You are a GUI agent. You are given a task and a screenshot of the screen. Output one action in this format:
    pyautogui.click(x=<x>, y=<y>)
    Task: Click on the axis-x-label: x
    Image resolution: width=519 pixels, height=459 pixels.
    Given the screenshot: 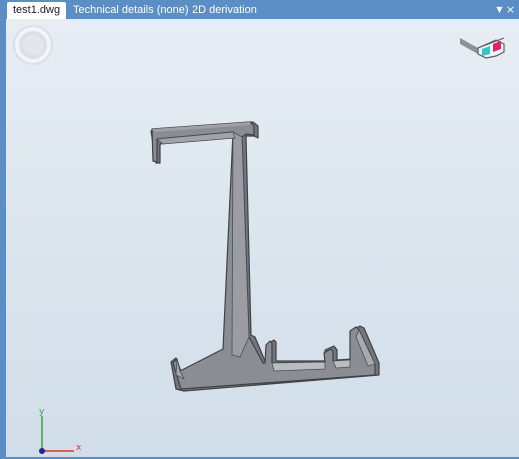 What is the action you would take?
    pyautogui.click(x=79, y=448)
    